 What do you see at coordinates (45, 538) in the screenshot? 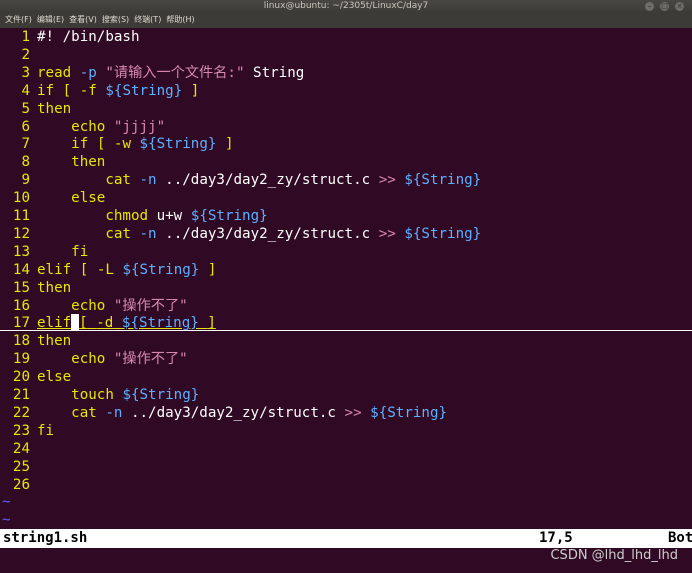
I see `status-filename: string1.sh` at bounding box center [45, 538].